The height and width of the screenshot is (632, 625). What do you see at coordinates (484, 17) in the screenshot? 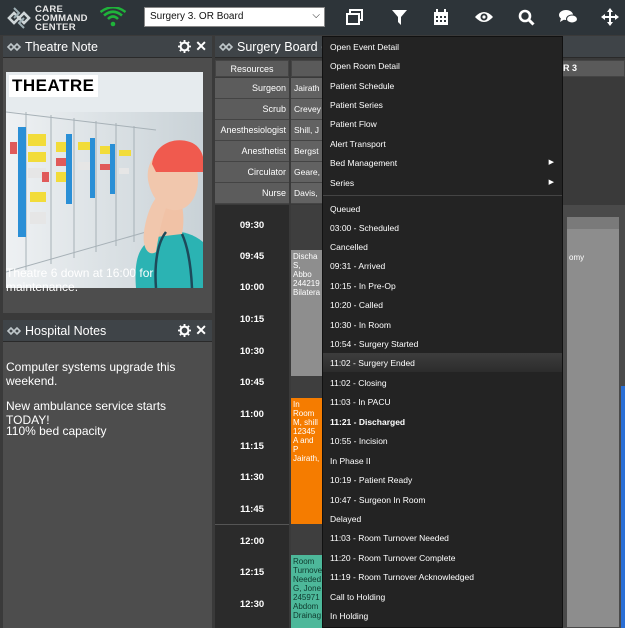
I see `eye-icon` at bounding box center [484, 17].